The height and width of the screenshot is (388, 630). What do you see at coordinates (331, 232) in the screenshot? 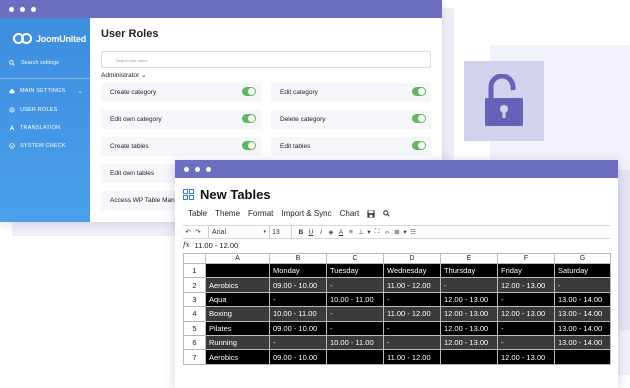
I see `fill-color-icon: ◈` at bounding box center [331, 232].